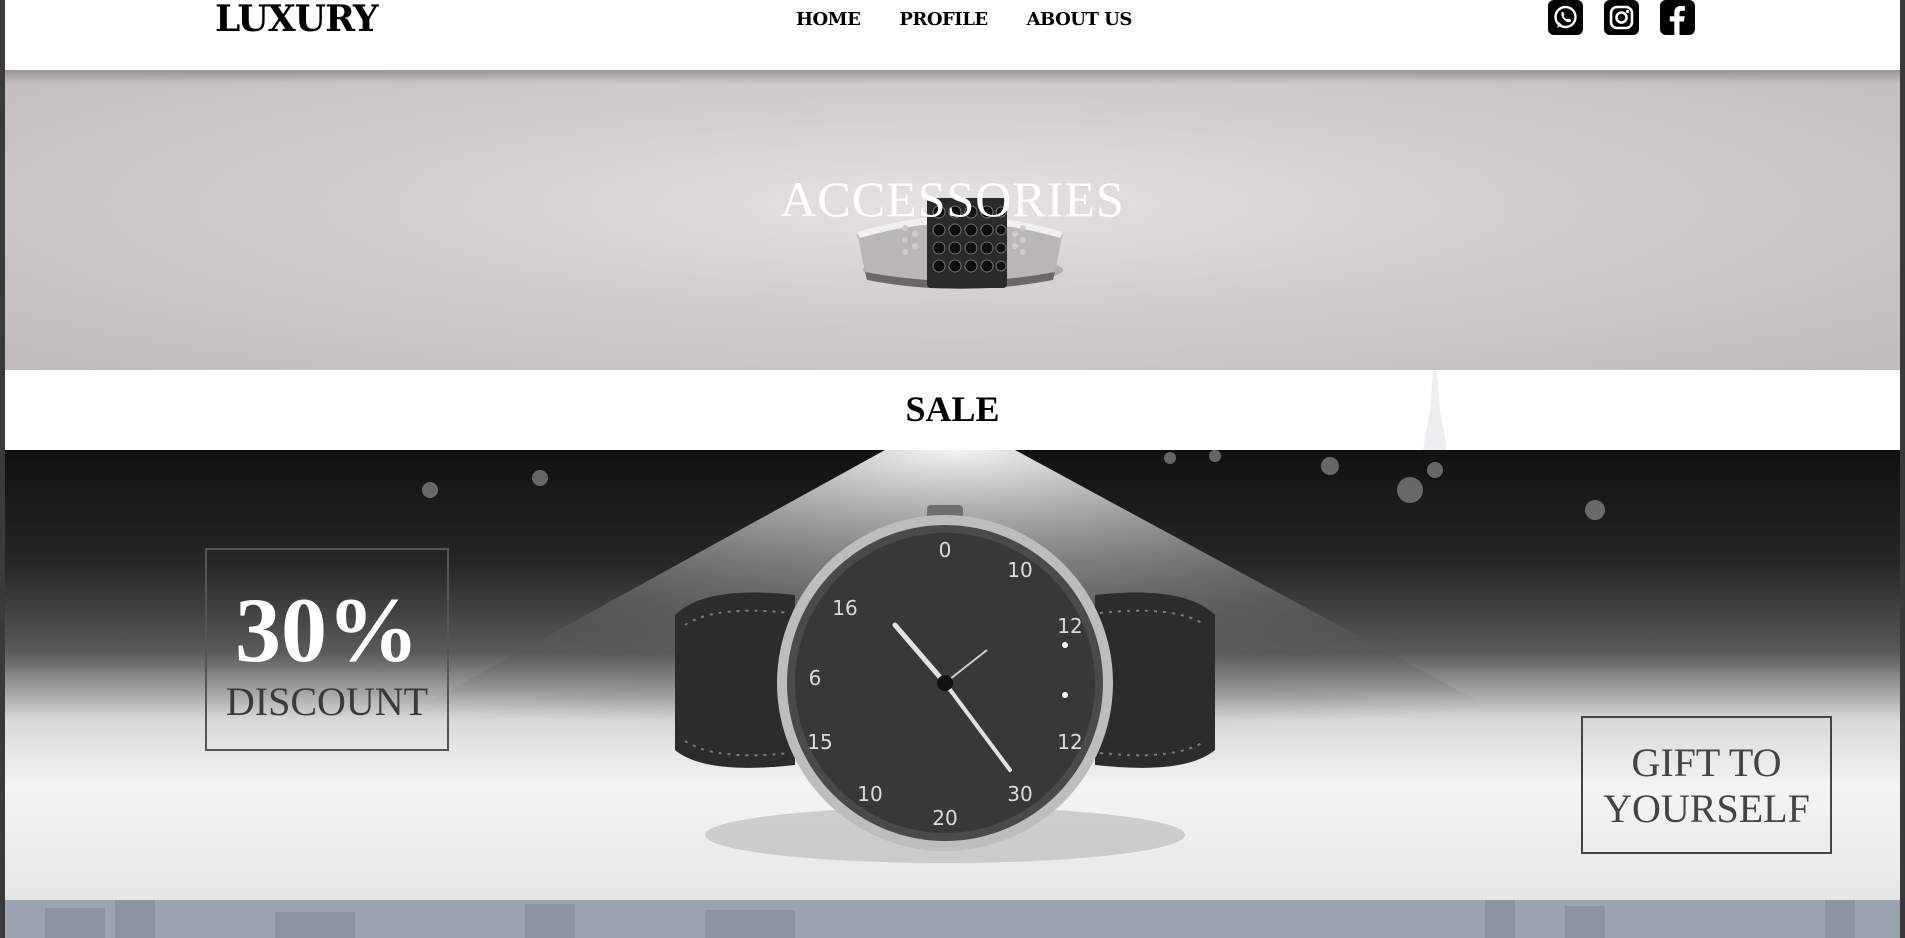 This screenshot has width=1905, height=938. What do you see at coordinates (1902, 469) in the screenshot?
I see `page-border-right` at bounding box center [1902, 469].